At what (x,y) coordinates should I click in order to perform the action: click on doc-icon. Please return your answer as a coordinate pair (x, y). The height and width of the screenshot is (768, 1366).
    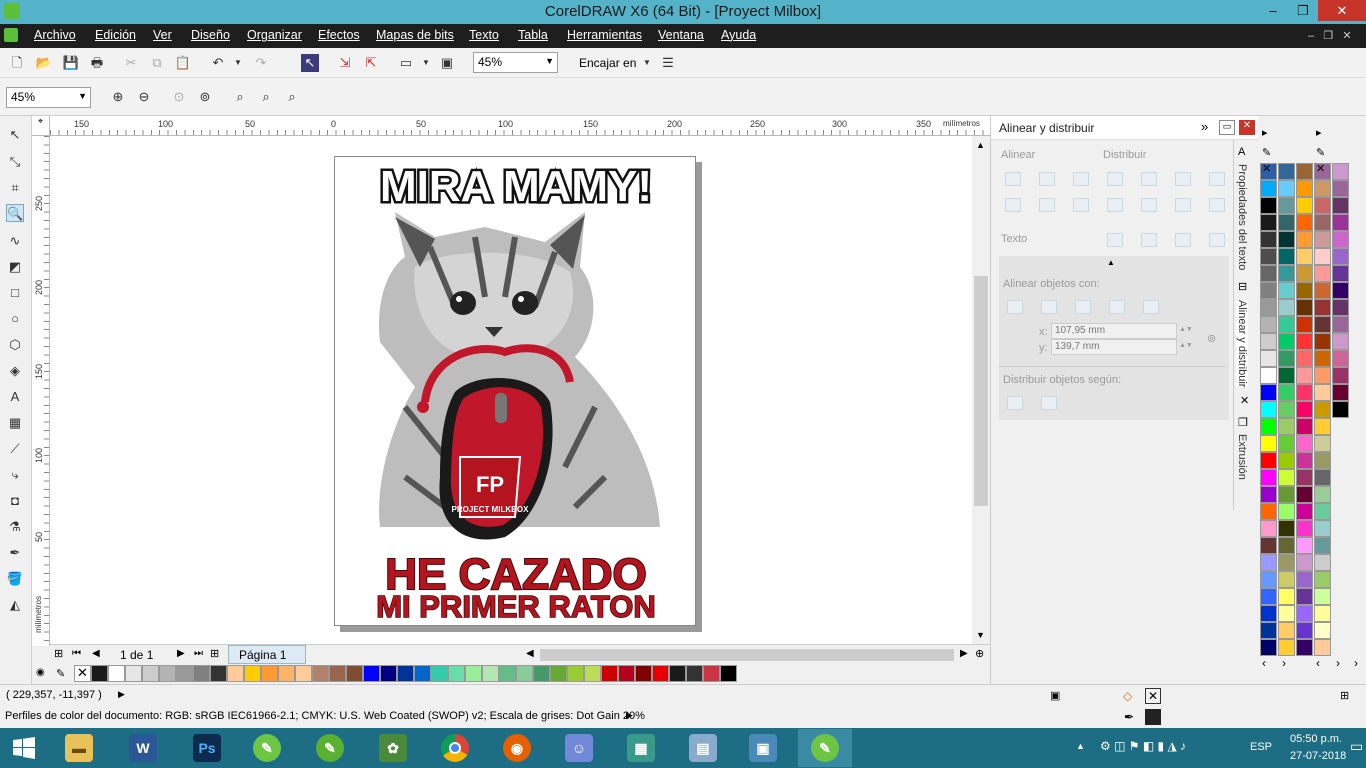
    Looking at the image, I should click on (11, 35).